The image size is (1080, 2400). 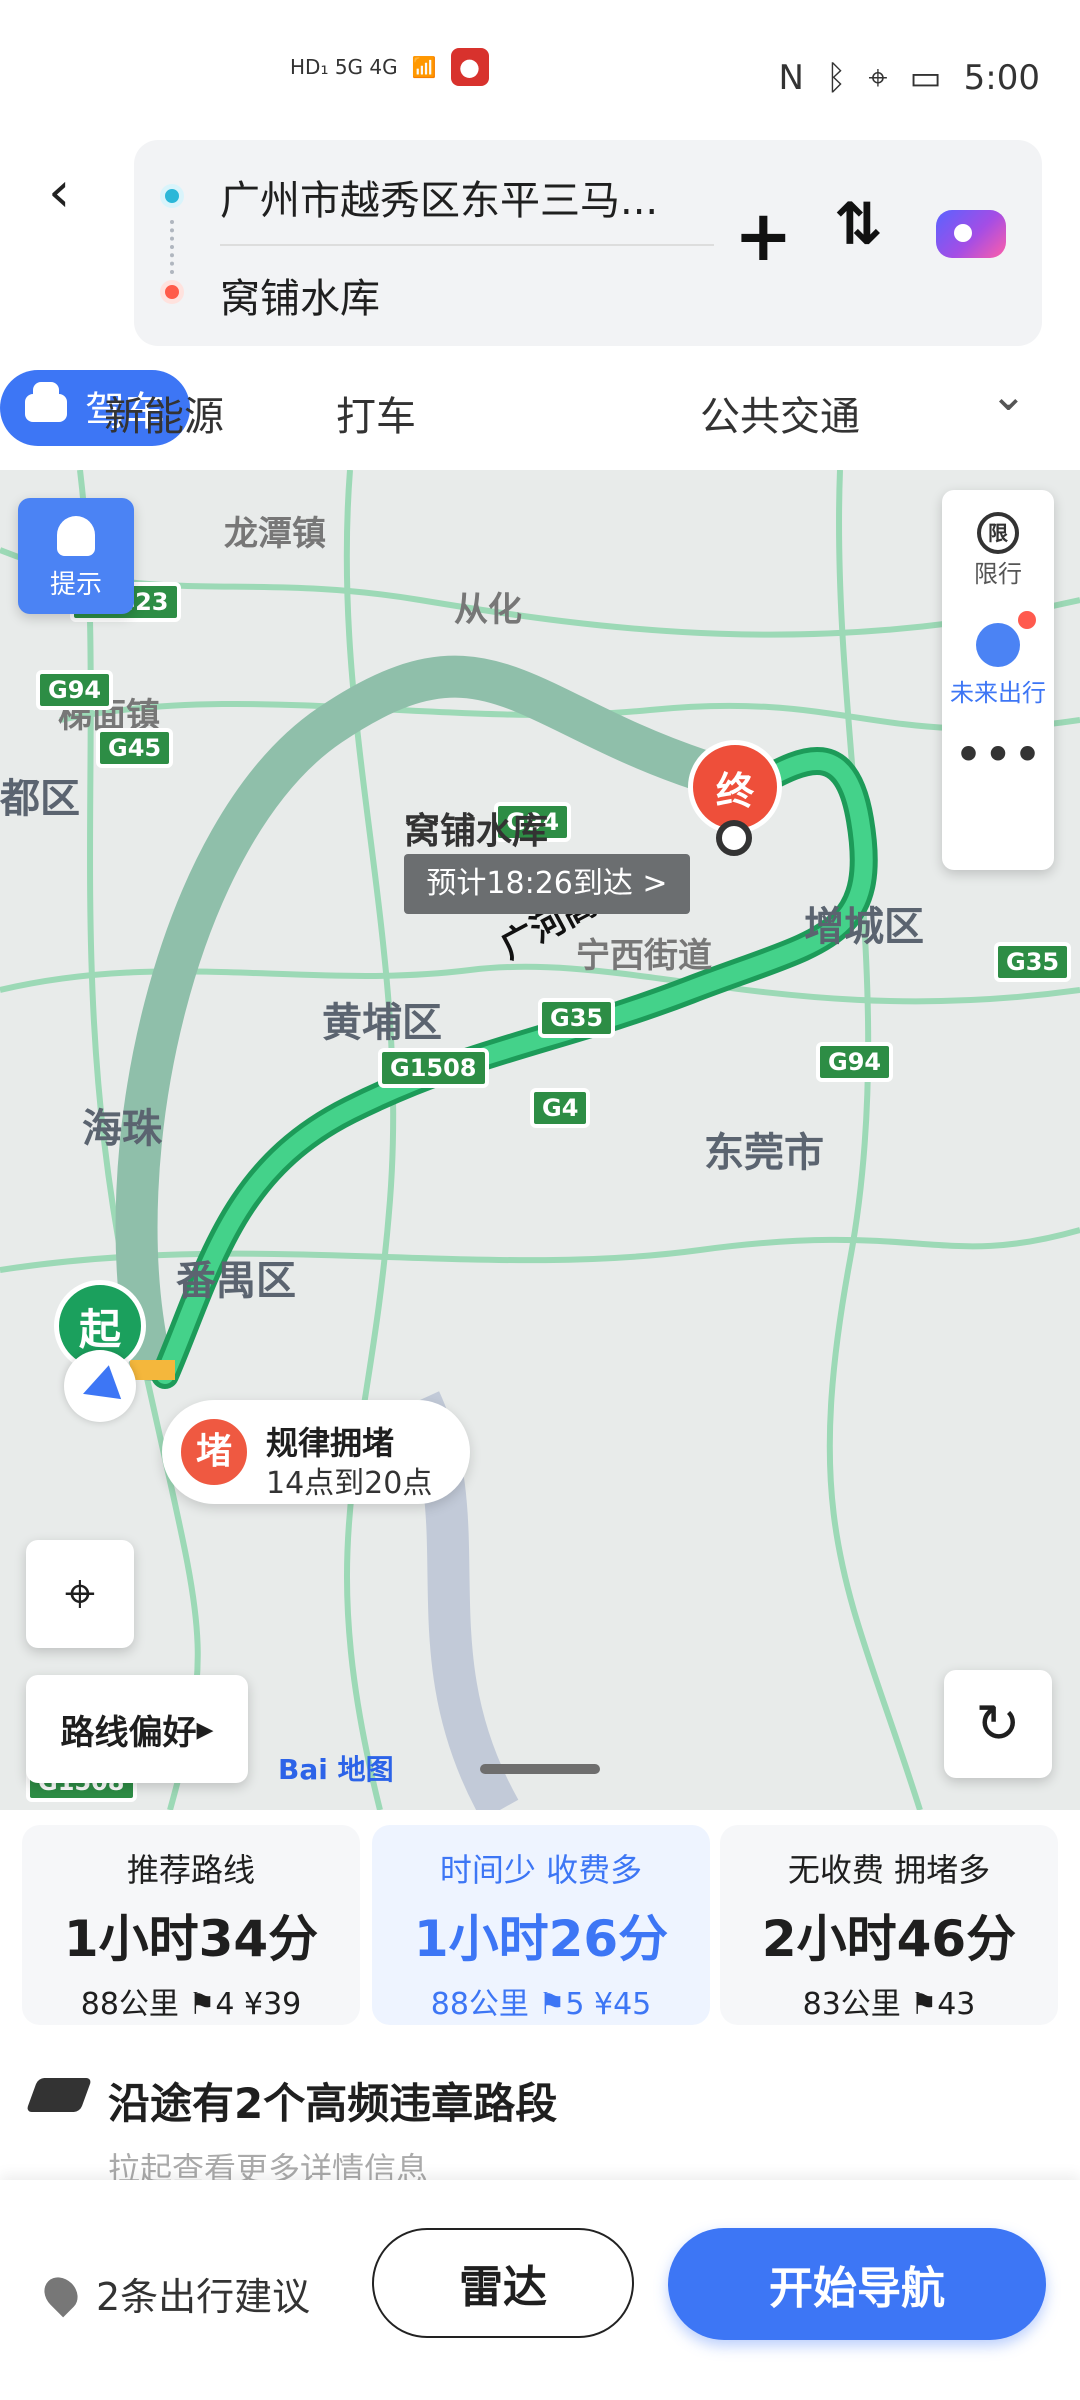 I want to click on map-label-dongguan: 东莞市, so click(x=764, y=1153).